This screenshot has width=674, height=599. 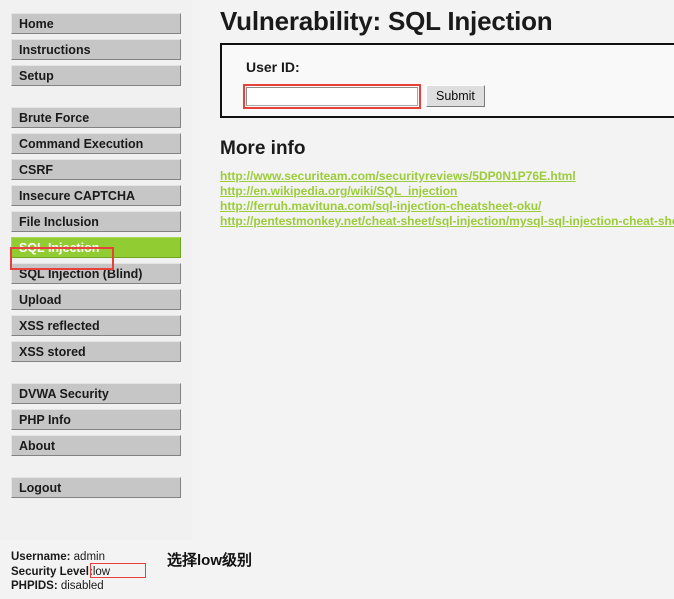 I want to click on sidebar-list-item: PHP Info, so click(x=96, y=419).